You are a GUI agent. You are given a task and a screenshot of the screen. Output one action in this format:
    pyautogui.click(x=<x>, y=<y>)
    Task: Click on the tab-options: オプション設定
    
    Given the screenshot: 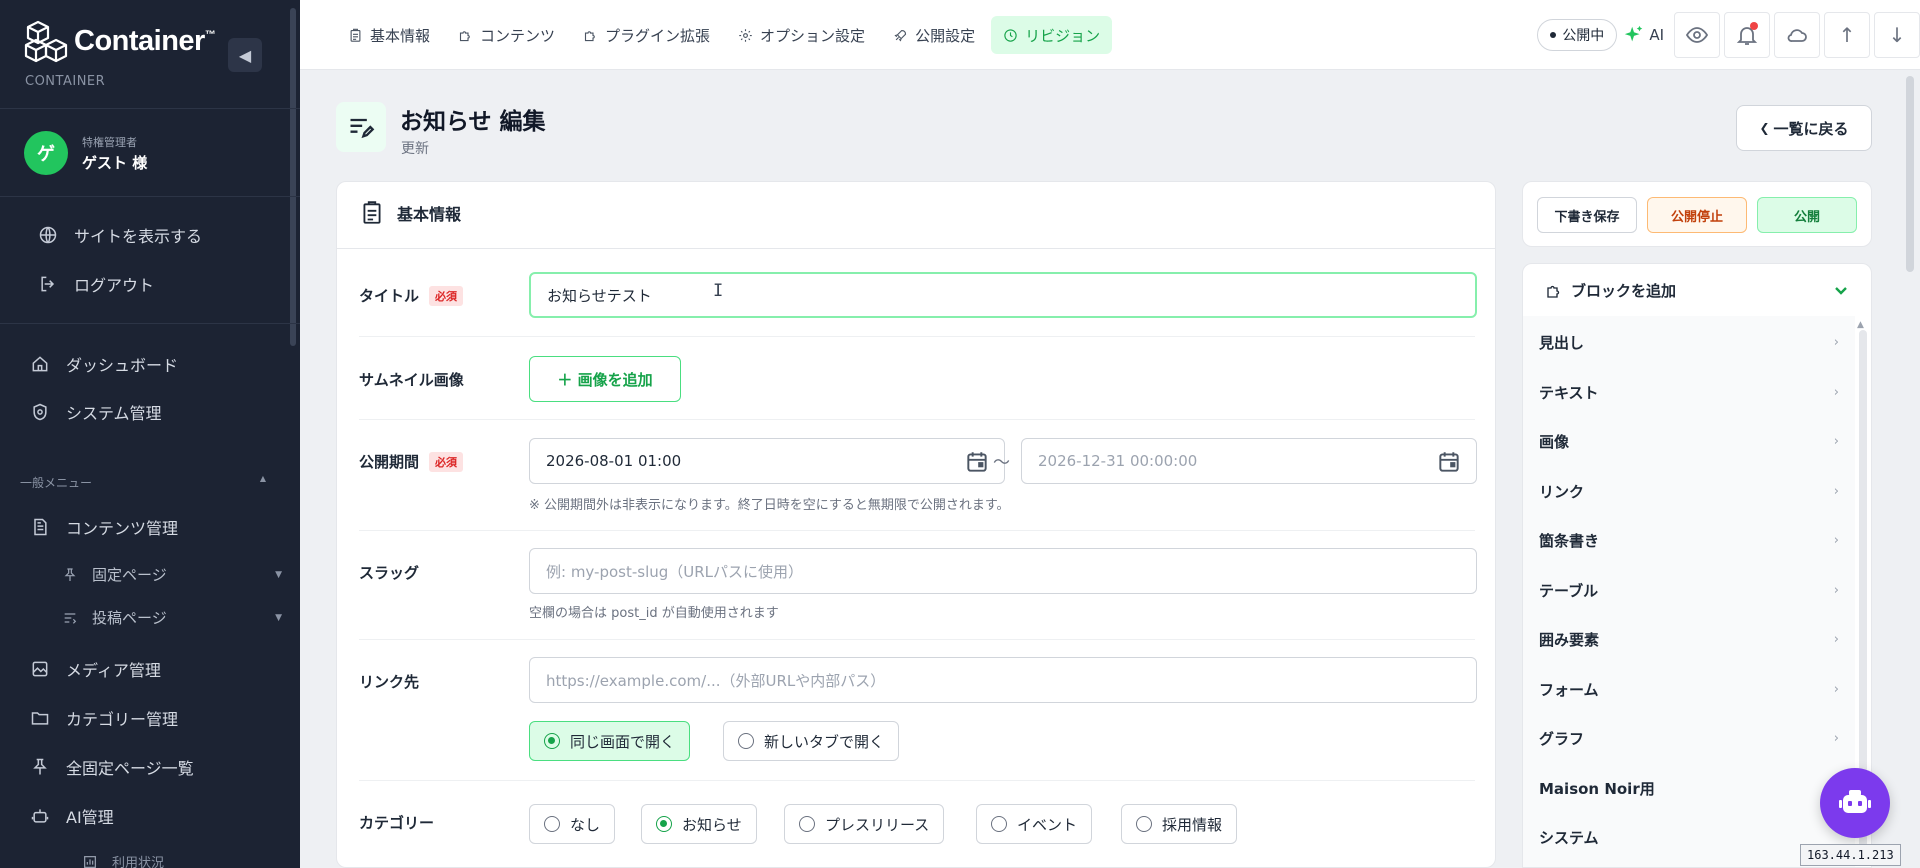 What is the action you would take?
    pyautogui.click(x=801, y=35)
    